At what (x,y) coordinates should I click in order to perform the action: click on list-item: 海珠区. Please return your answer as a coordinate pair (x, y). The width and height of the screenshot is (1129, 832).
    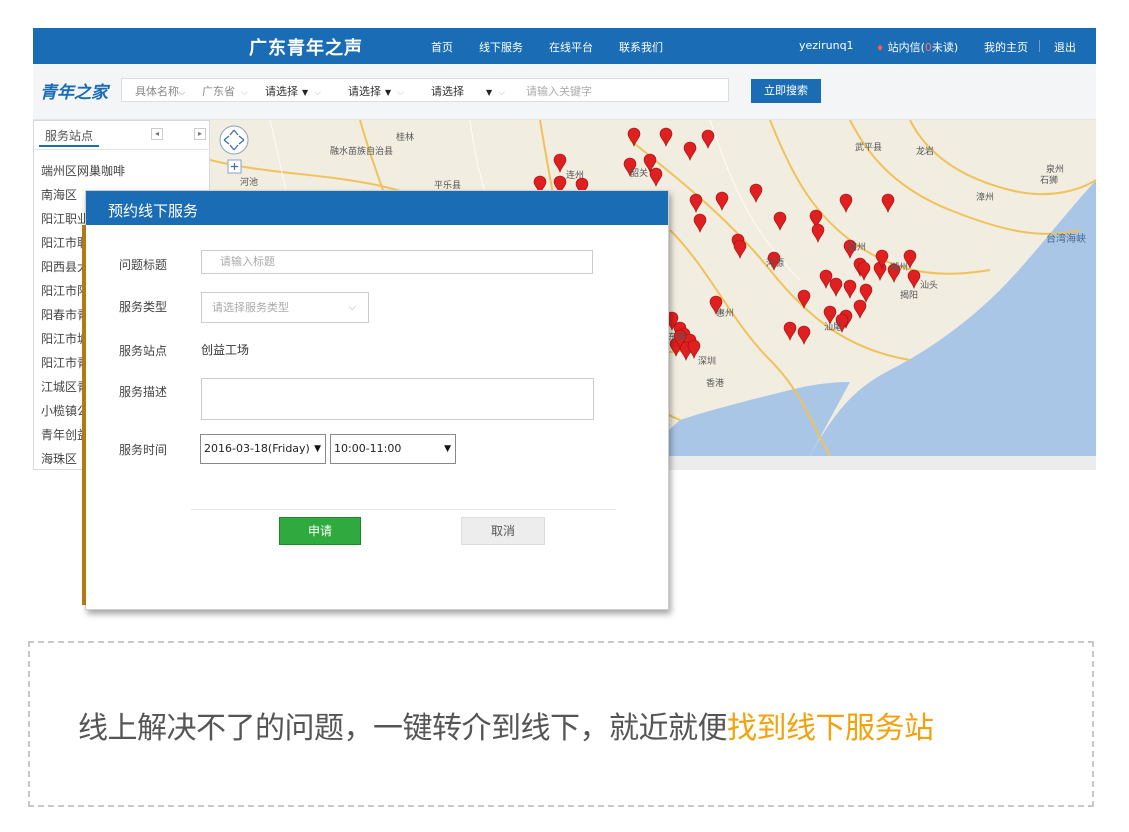
    Looking at the image, I should click on (59, 458).